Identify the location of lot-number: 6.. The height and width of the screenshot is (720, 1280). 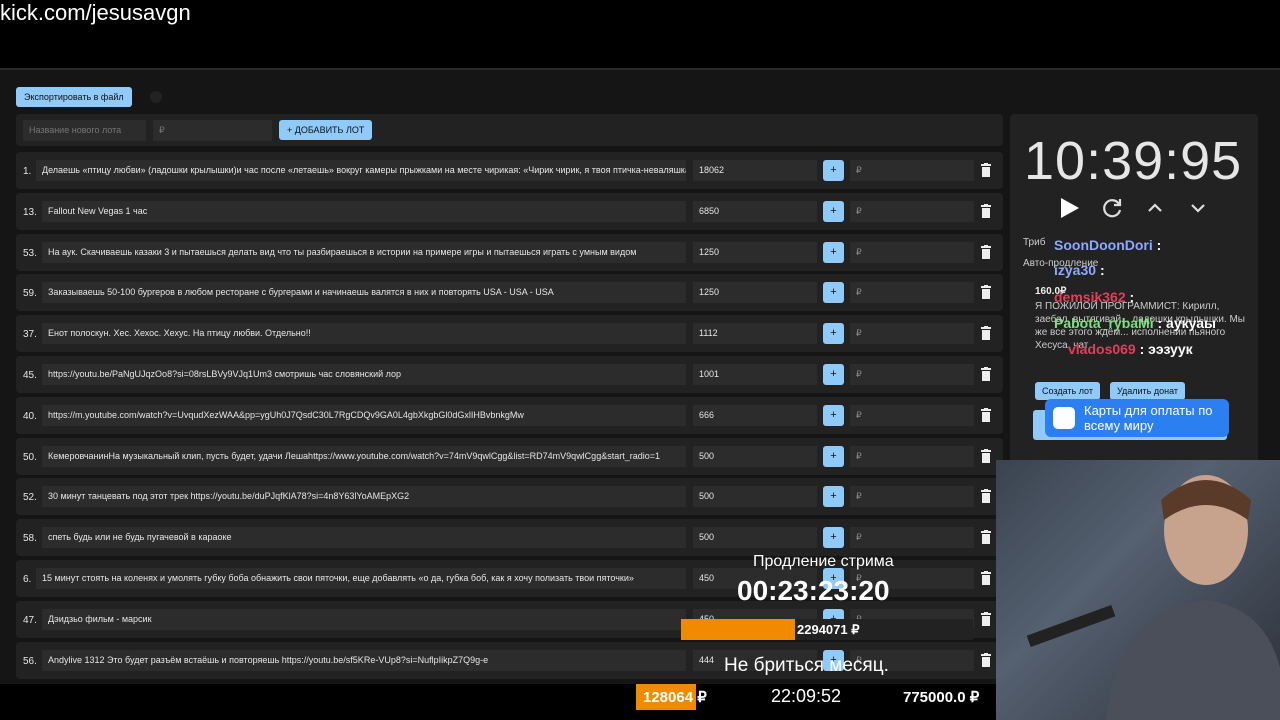
(27, 579).